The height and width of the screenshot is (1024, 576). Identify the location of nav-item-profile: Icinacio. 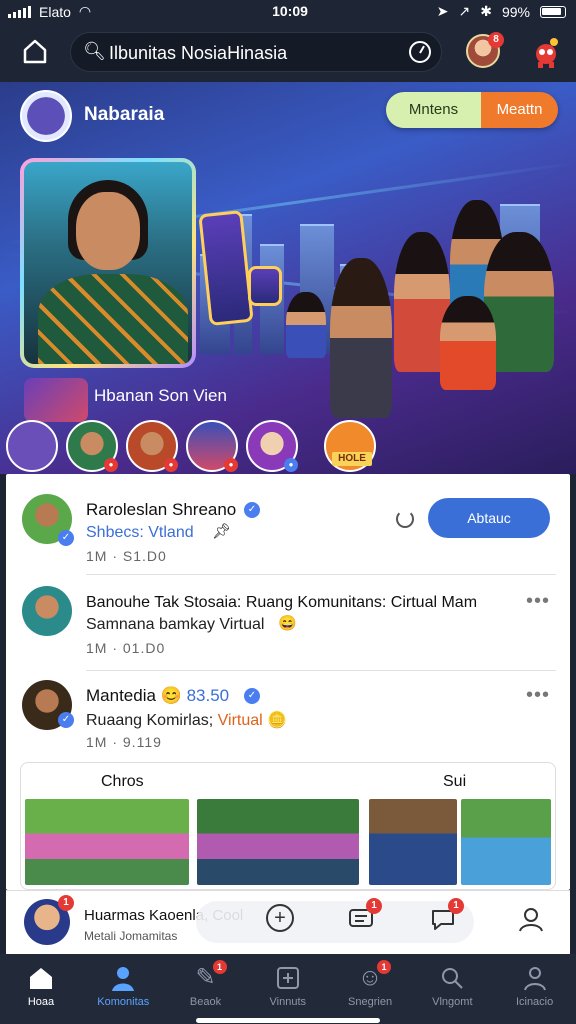
(535, 989).